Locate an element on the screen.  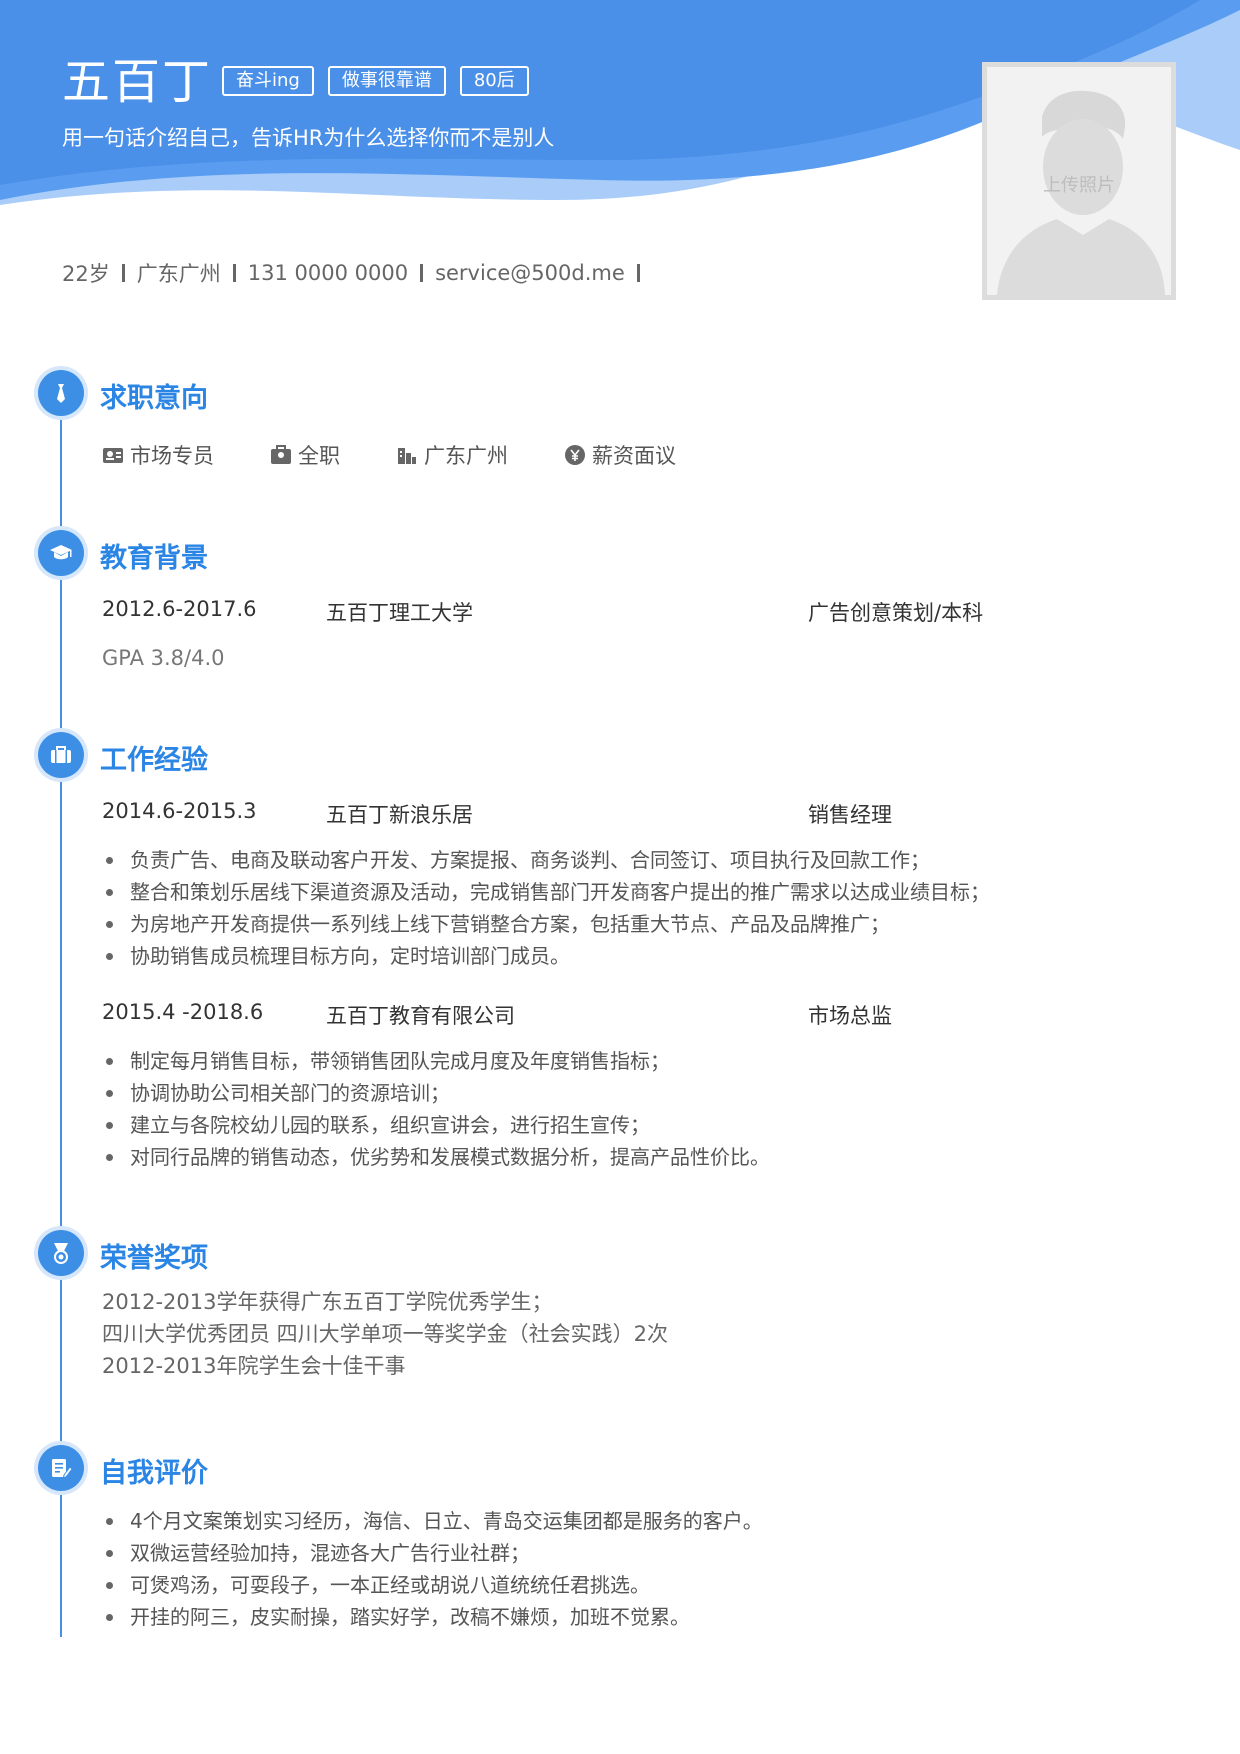
education-school: 五百丁理工大学 is located at coordinates (399, 613).